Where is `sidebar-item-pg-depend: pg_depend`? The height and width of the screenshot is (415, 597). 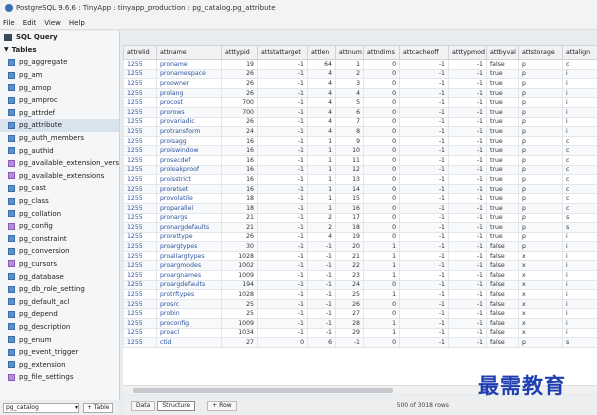 sidebar-item-pg-depend: pg_depend is located at coordinates (59, 314).